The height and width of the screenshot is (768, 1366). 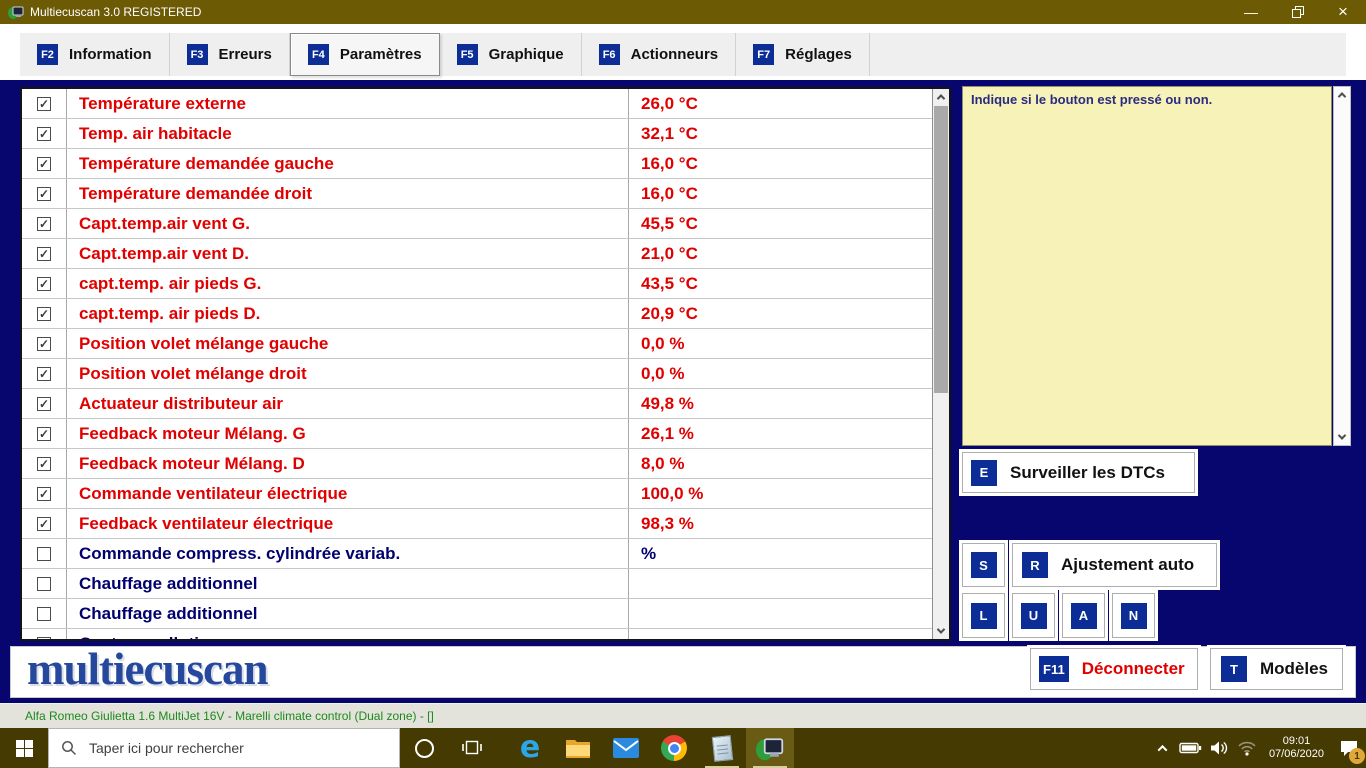 I want to click on chevron-up-icon, so click(x=1162, y=749).